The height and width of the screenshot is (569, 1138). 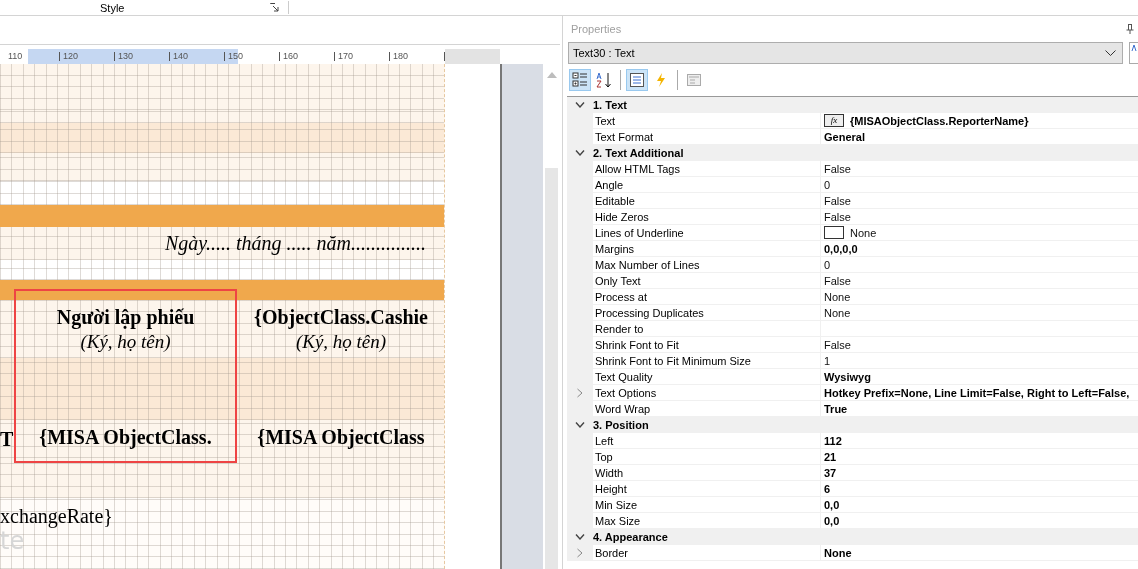 I want to click on property-name: Lines of Underline, so click(x=707, y=232).